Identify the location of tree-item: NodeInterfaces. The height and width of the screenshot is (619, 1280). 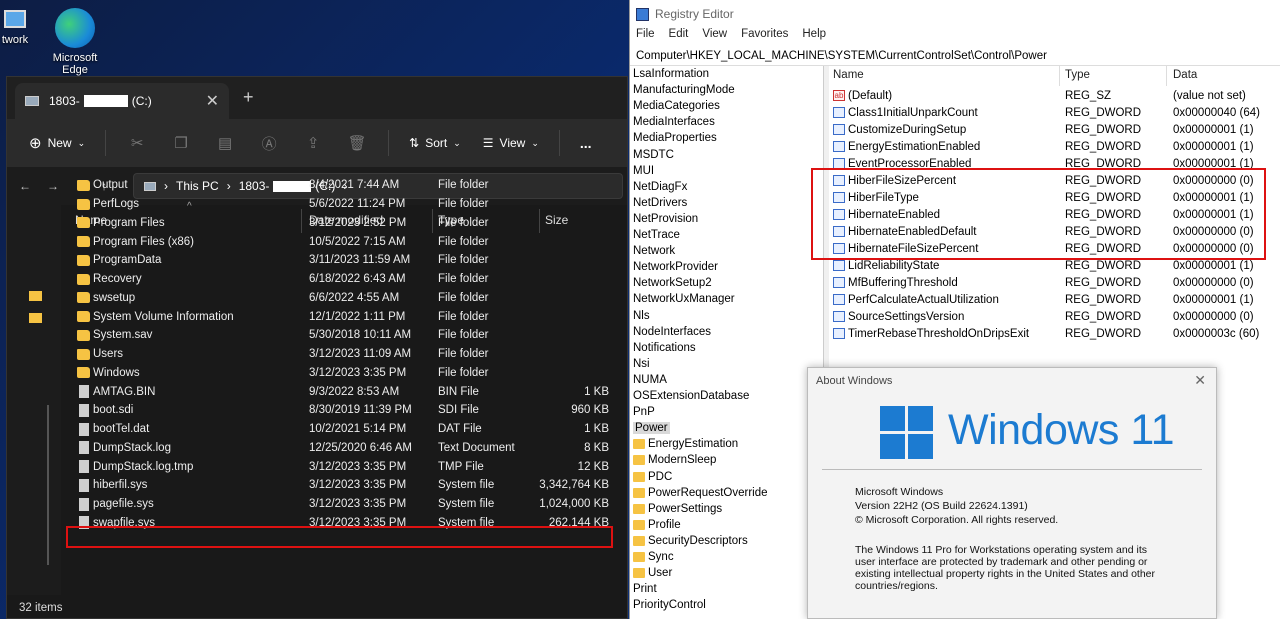
(672, 332).